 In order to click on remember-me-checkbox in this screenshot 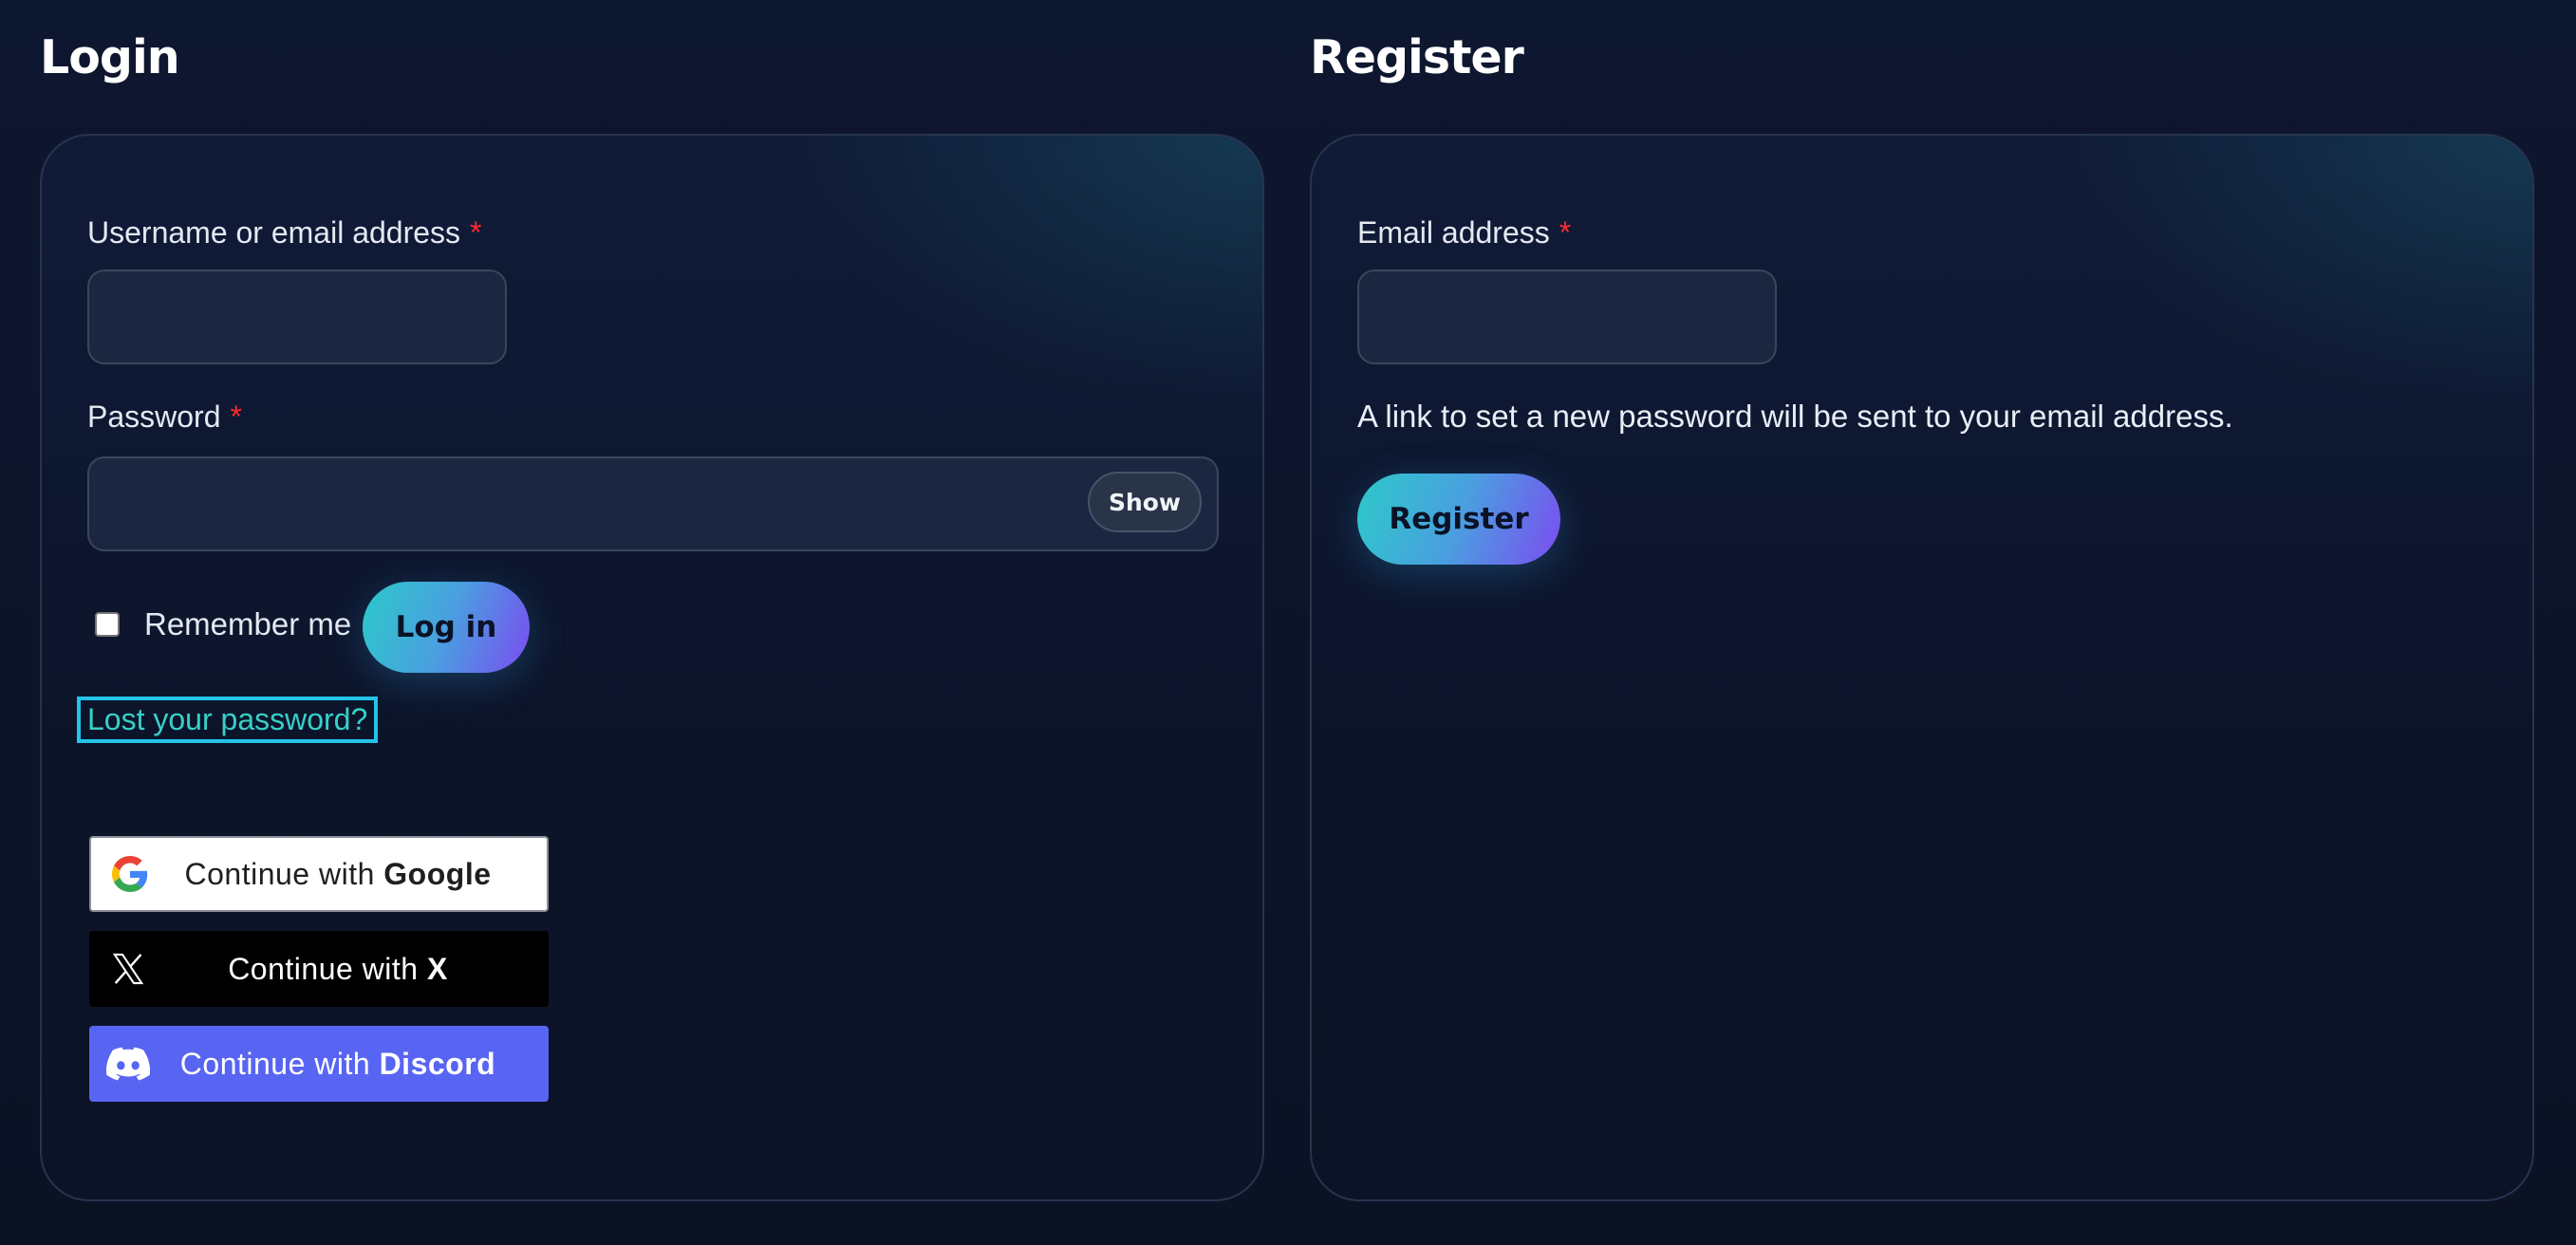, I will do `click(107, 624)`.